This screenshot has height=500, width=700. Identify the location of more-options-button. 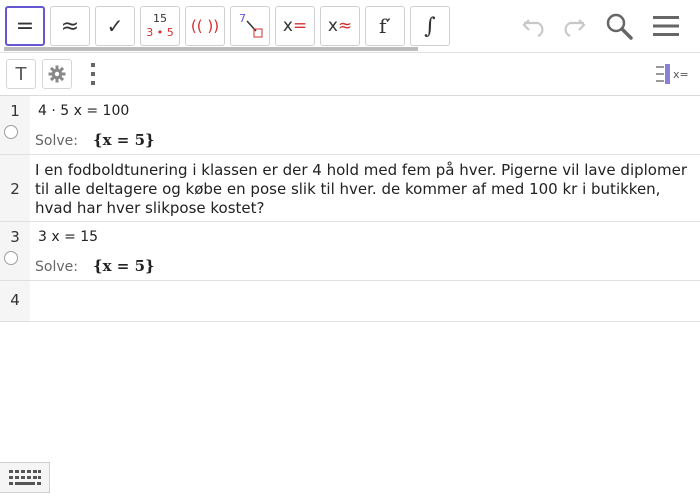
(93, 75).